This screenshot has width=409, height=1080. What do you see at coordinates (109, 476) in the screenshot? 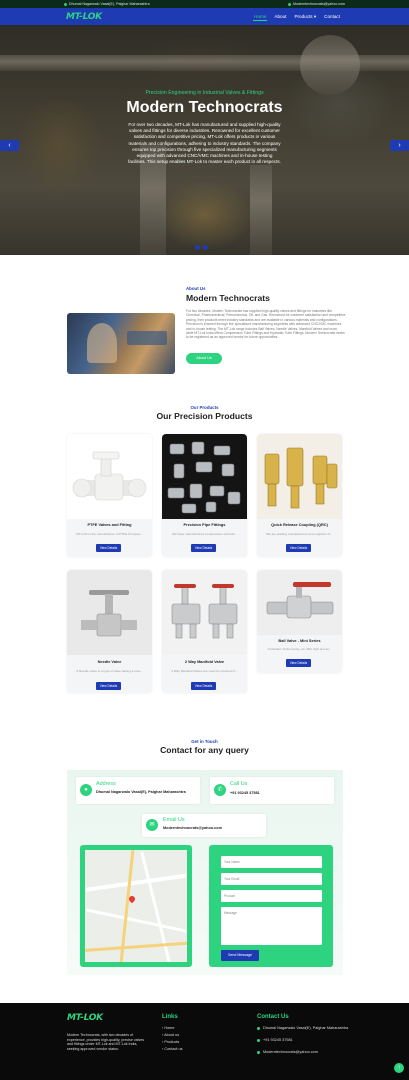
I see `product-image-ptfe-valve` at bounding box center [109, 476].